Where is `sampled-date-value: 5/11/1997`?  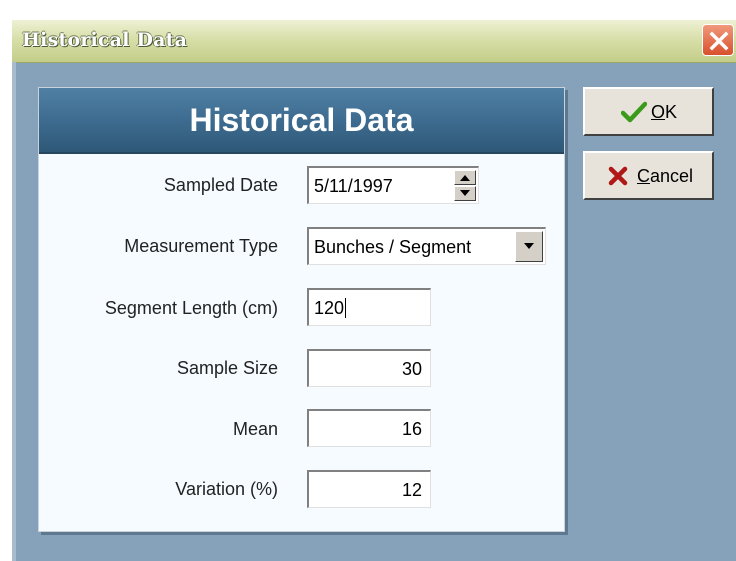
sampled-date-value: 5/11/1997 is located at coordinates (353, 186).